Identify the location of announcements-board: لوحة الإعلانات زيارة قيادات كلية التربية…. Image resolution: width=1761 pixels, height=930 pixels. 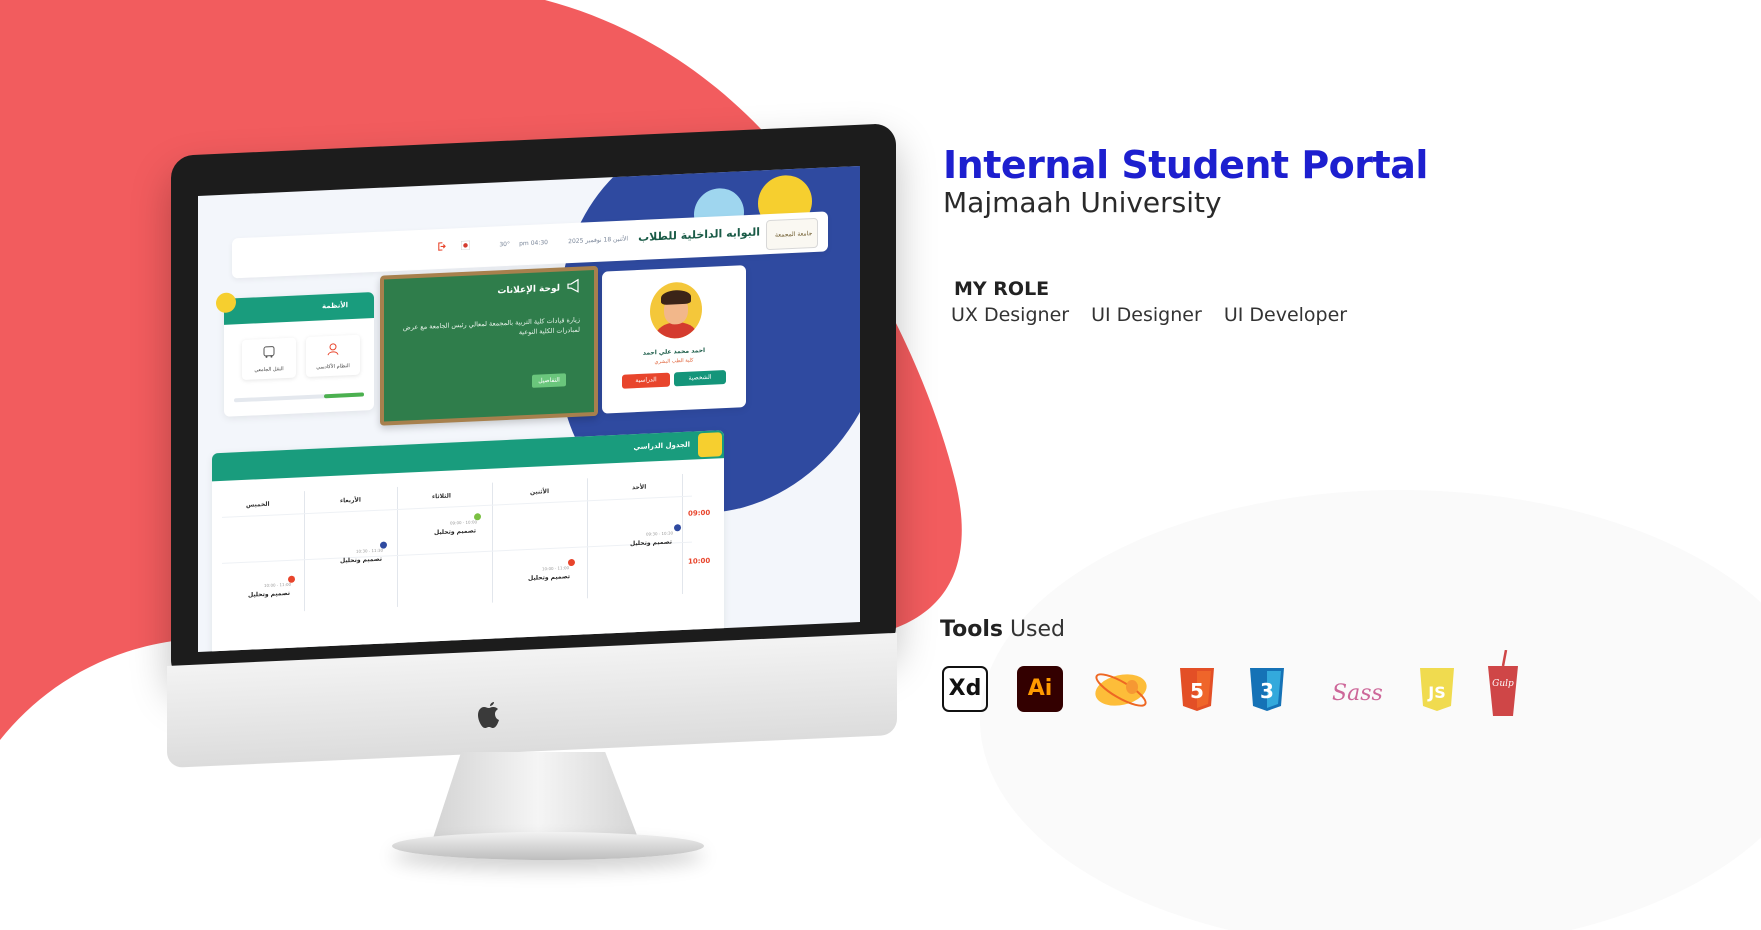
(489, 345).